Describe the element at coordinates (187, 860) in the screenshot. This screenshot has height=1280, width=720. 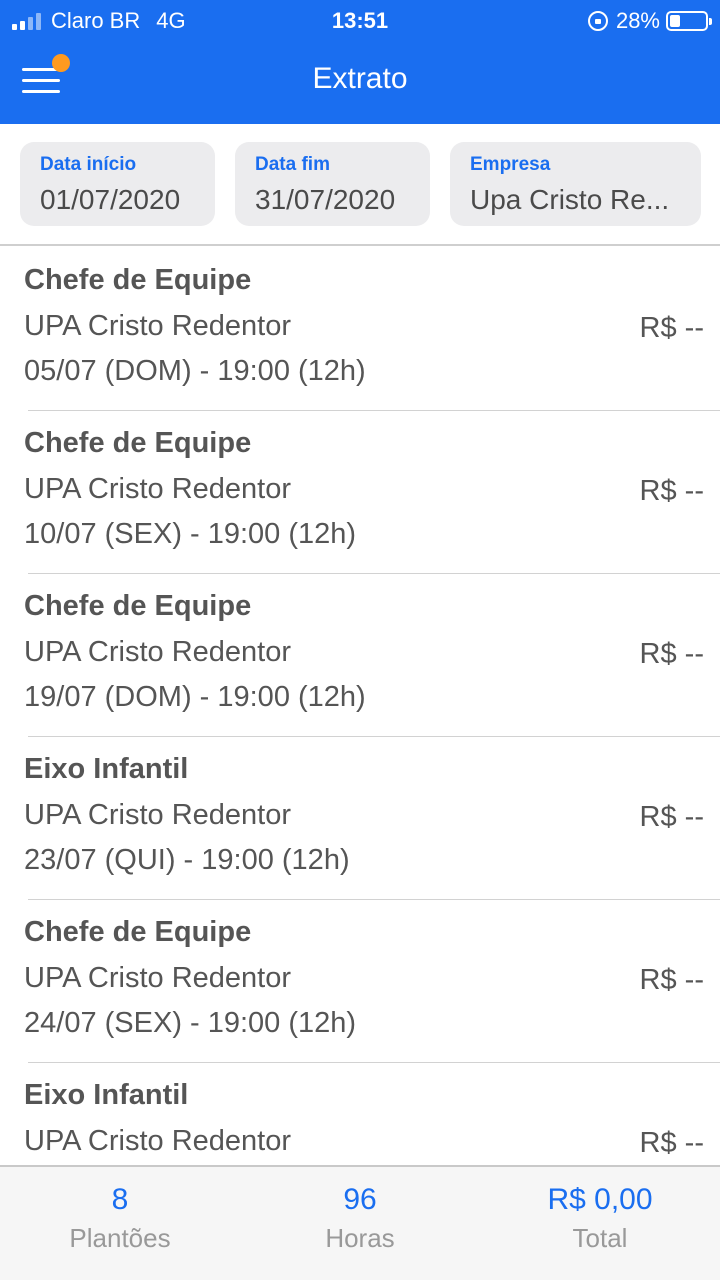
I see `item-date: 23/07 (QUI) - 19:00 (12h)` at that location.